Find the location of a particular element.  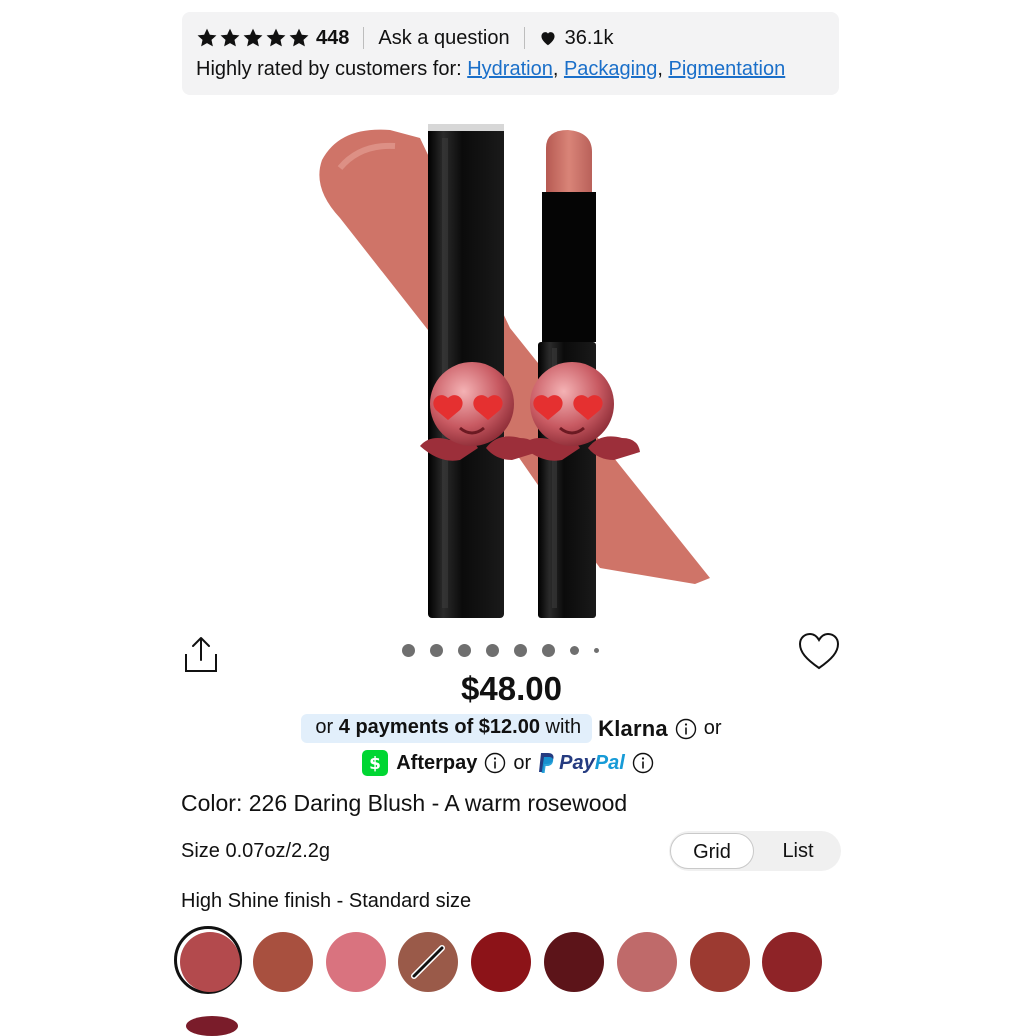

highly-rated-label: Highly rated by customers for: is located at coordinates (332, 69).